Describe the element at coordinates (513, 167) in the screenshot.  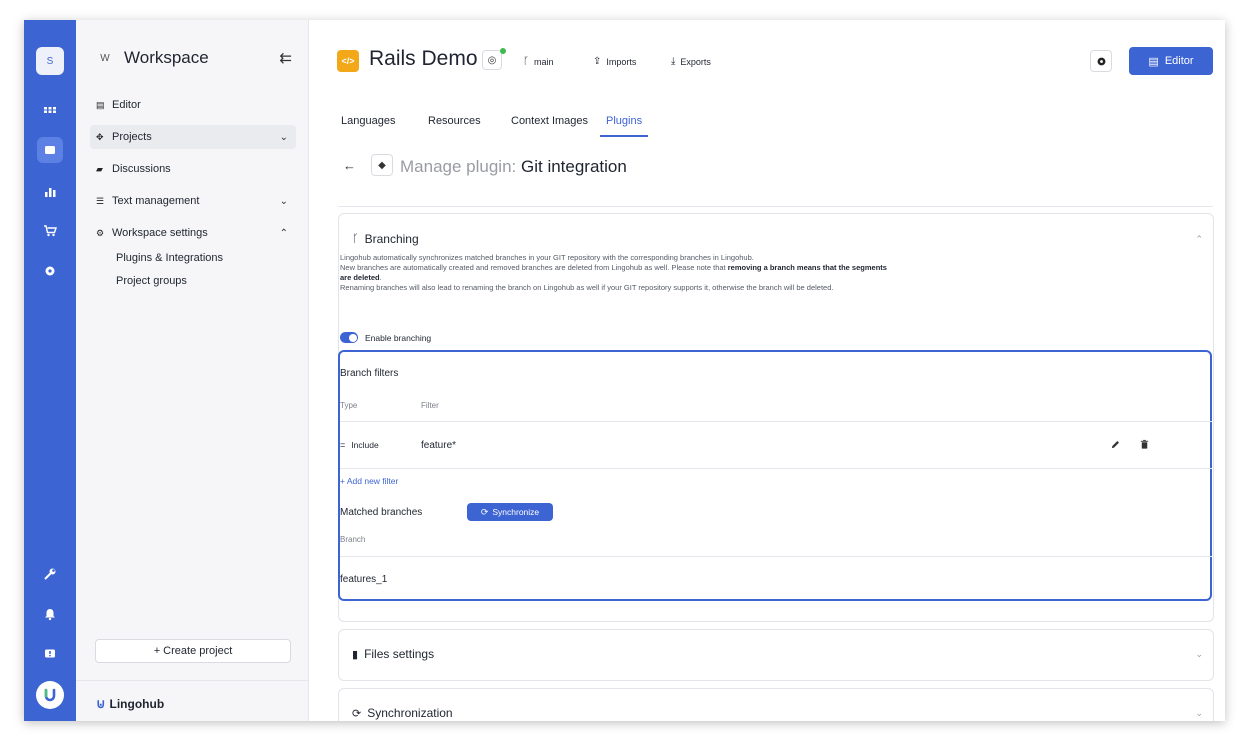
I see `page-title: Manage plugin: Git integration` at that location.